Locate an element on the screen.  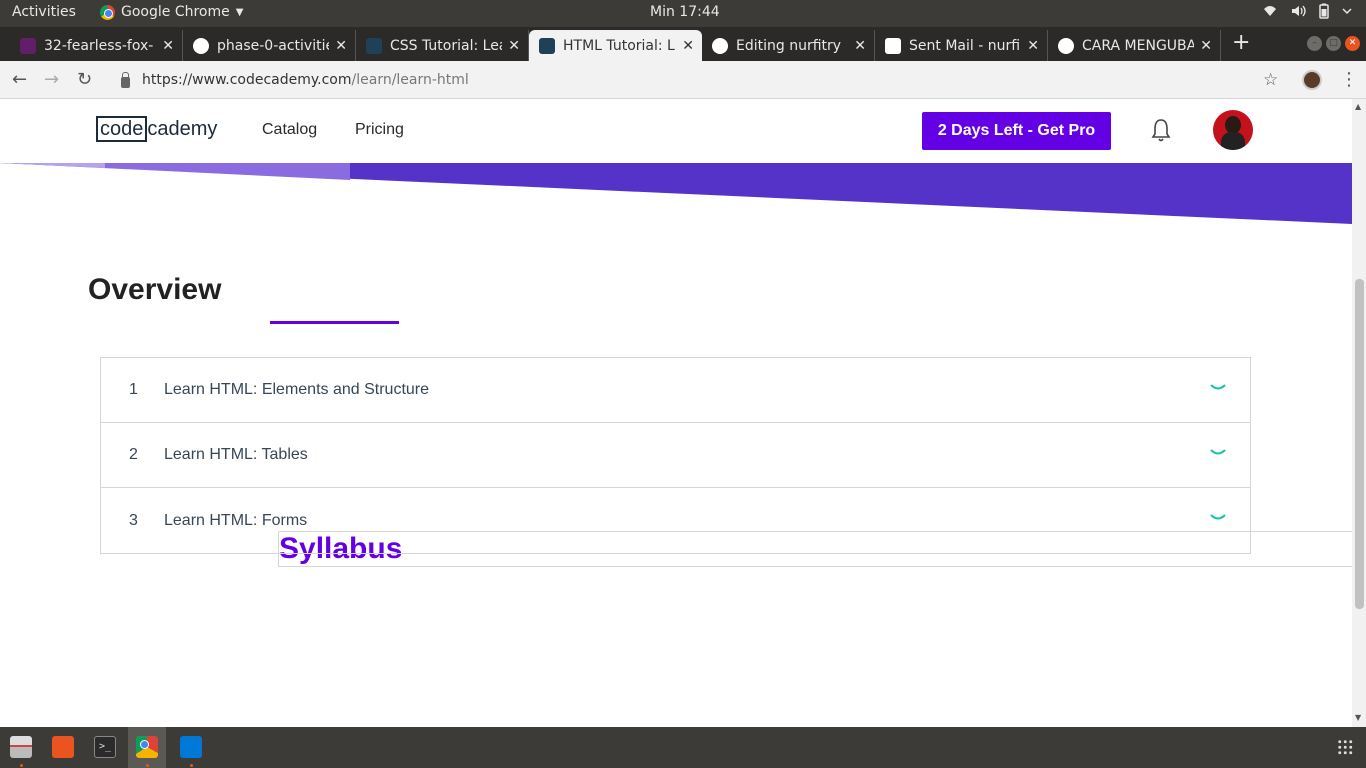
tab-title: CARA MENGUBA is located at coordinates (1138, 45).